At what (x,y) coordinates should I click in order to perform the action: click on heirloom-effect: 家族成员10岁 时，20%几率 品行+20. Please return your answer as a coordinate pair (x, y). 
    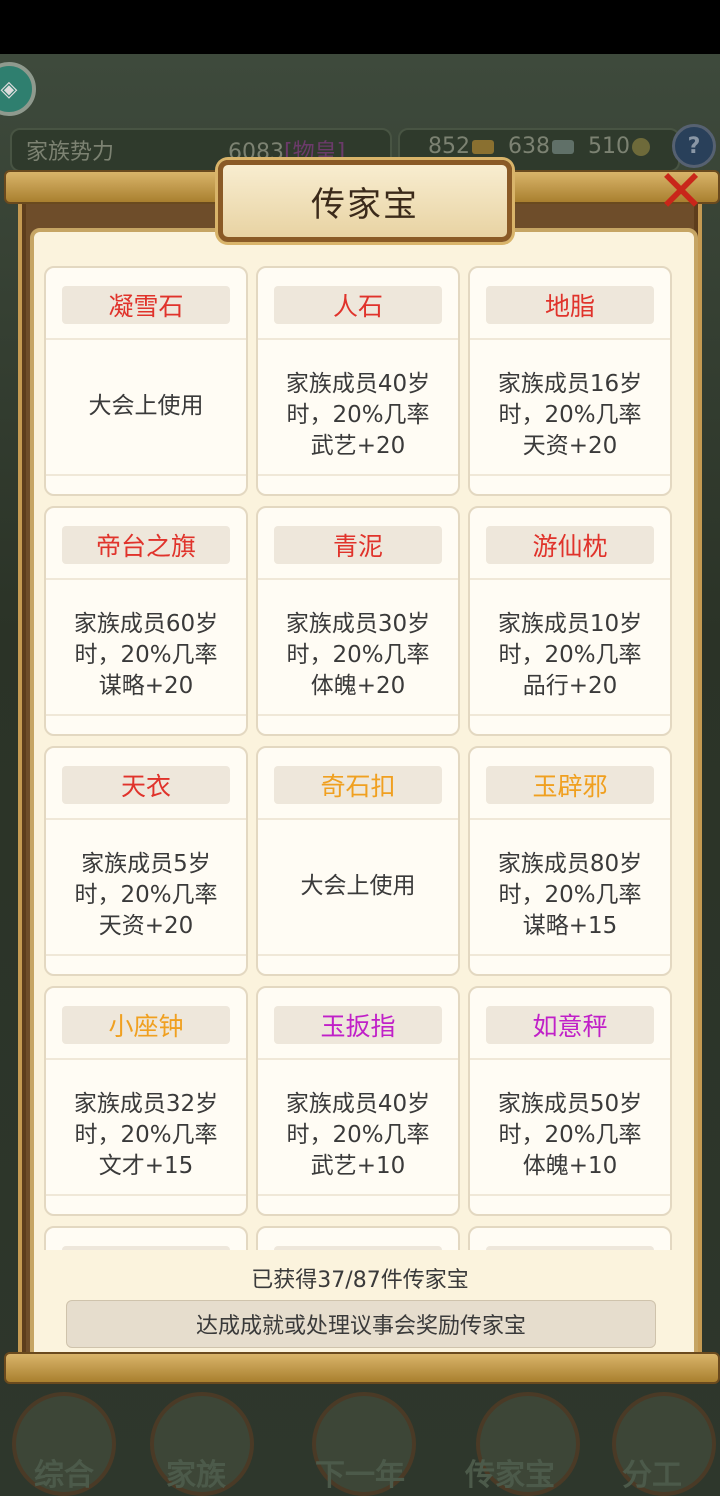
    Looking at the image, I should click on (570, 654).